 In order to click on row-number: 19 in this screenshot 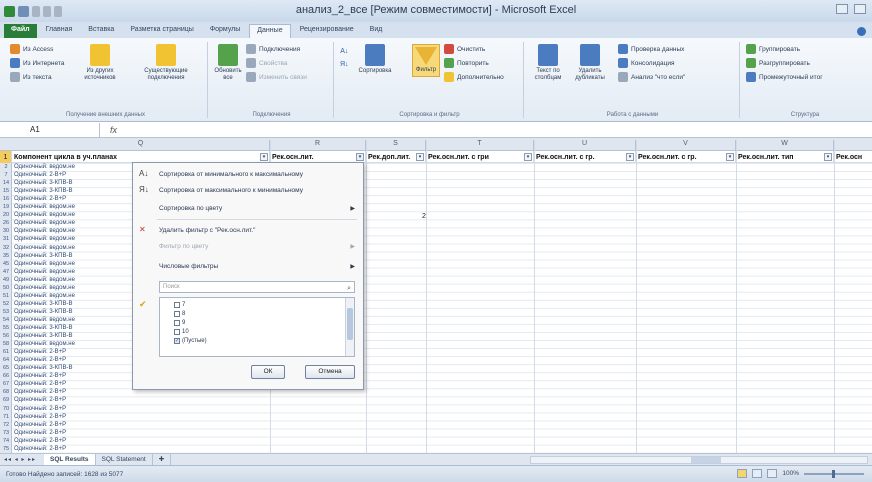, I will do `click(6, 207)`.